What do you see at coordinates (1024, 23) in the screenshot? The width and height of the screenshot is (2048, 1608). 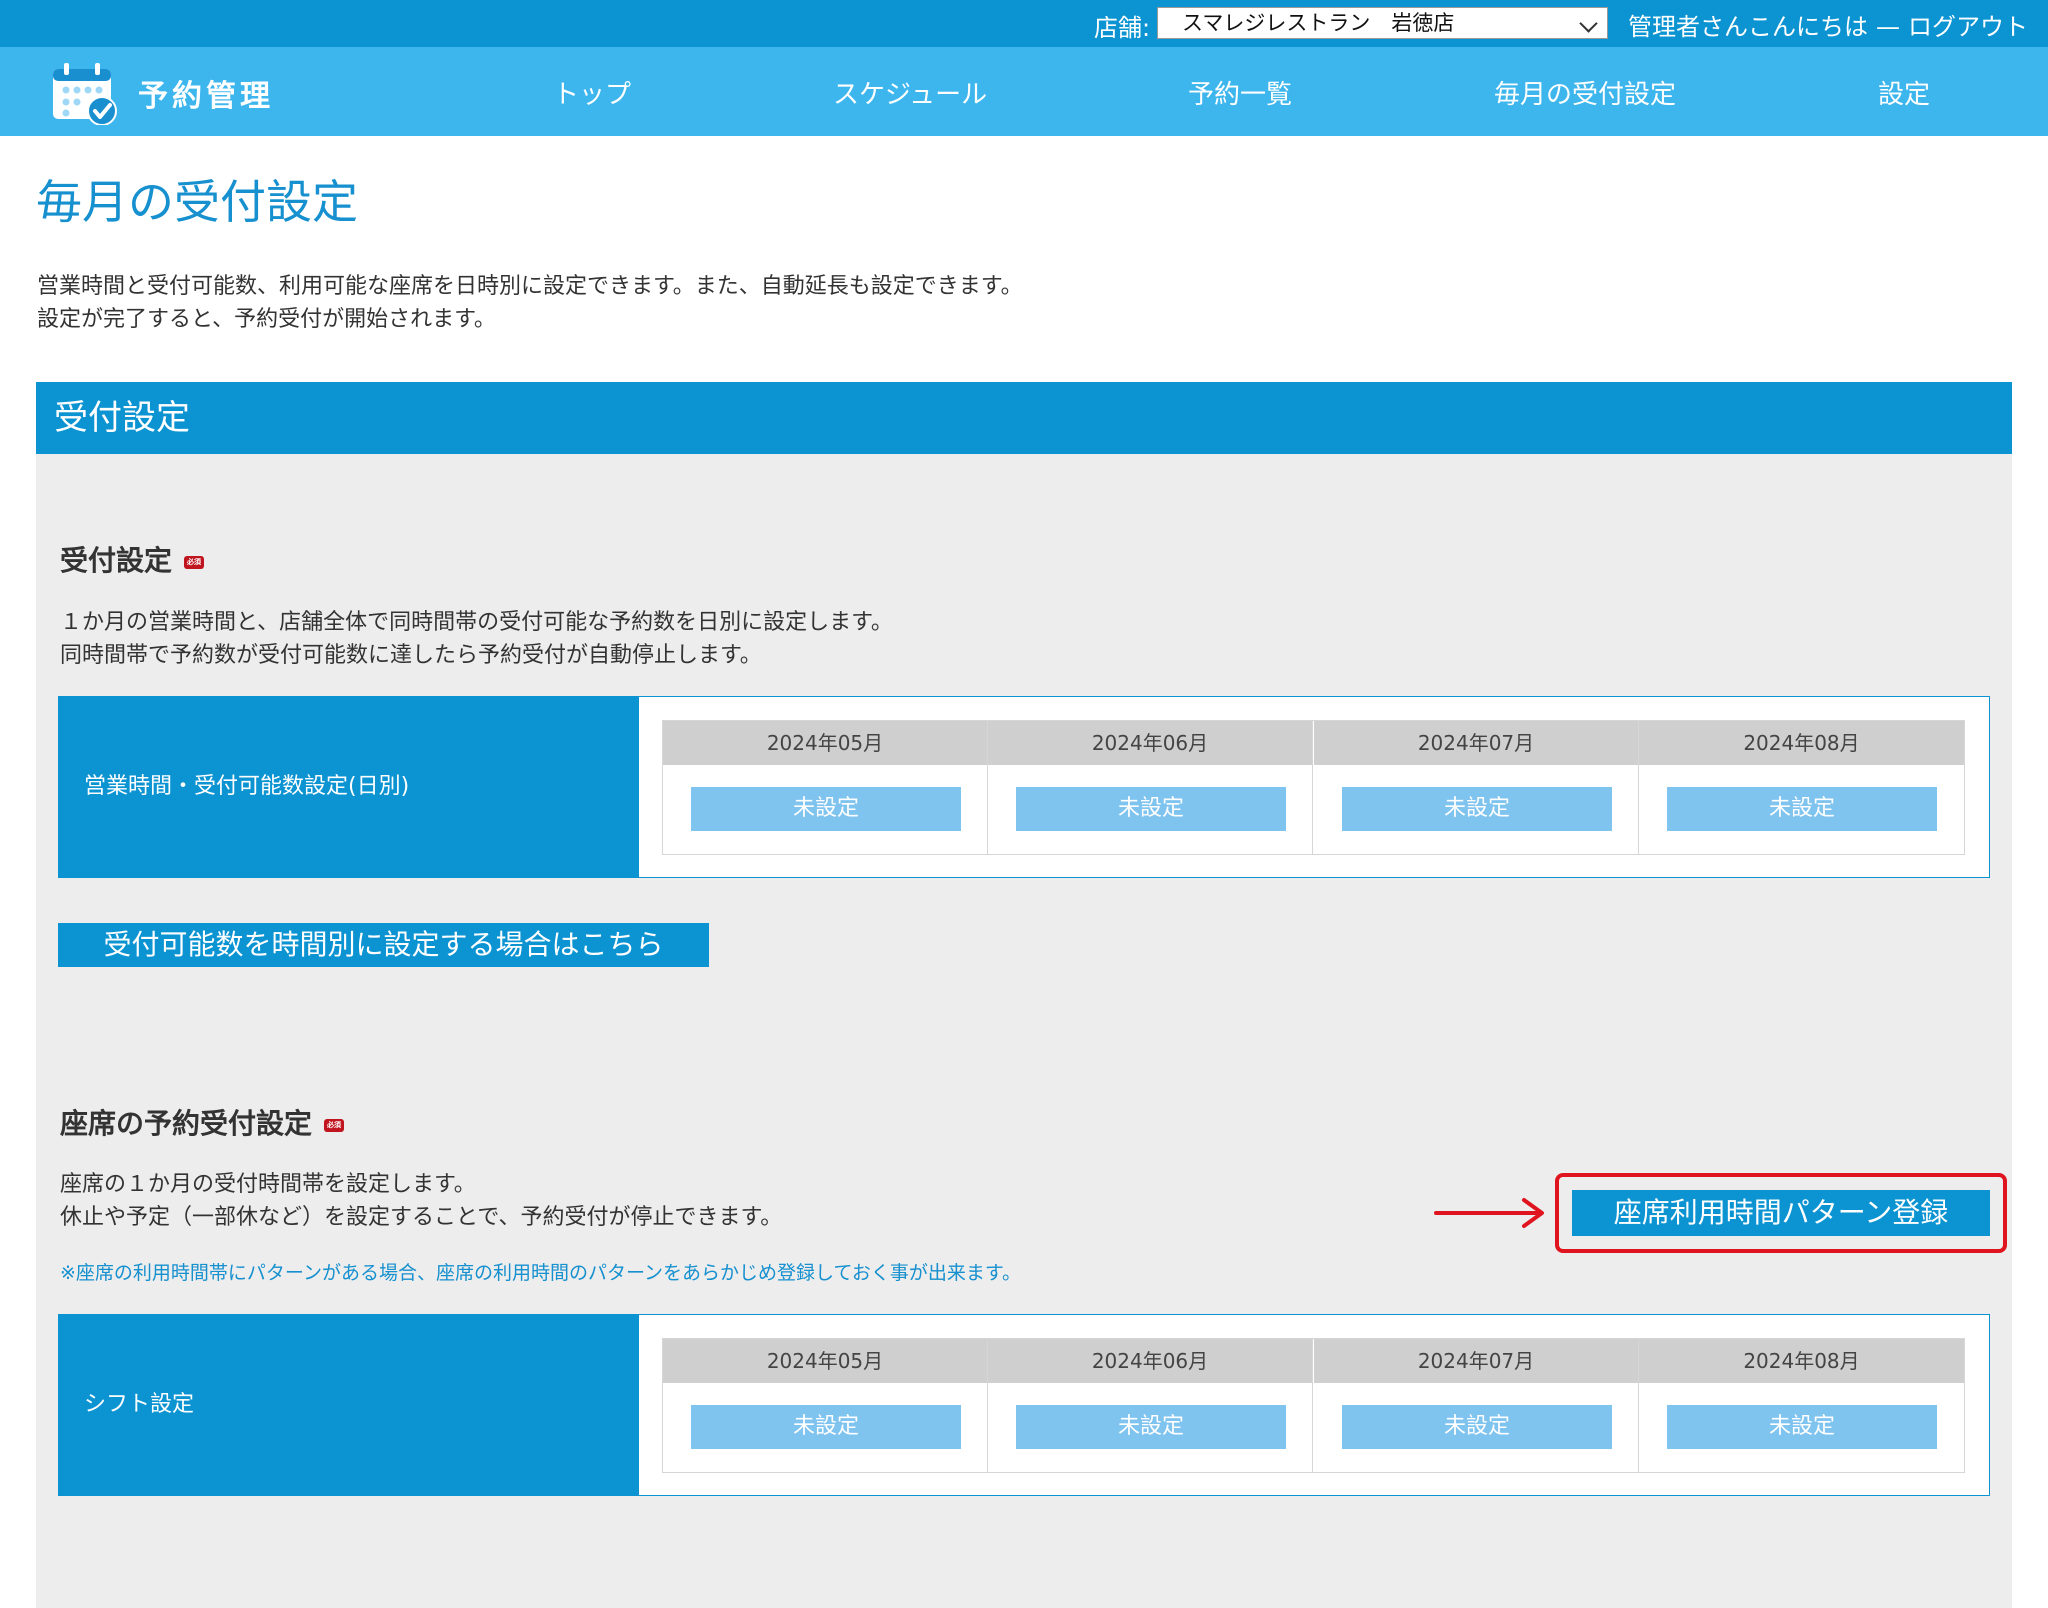 I see `top-bar: 店舗: スマレジレストラン 岩徳店 管理者さんこんにちは — ログアウト` at bounding box center [1024, 23].